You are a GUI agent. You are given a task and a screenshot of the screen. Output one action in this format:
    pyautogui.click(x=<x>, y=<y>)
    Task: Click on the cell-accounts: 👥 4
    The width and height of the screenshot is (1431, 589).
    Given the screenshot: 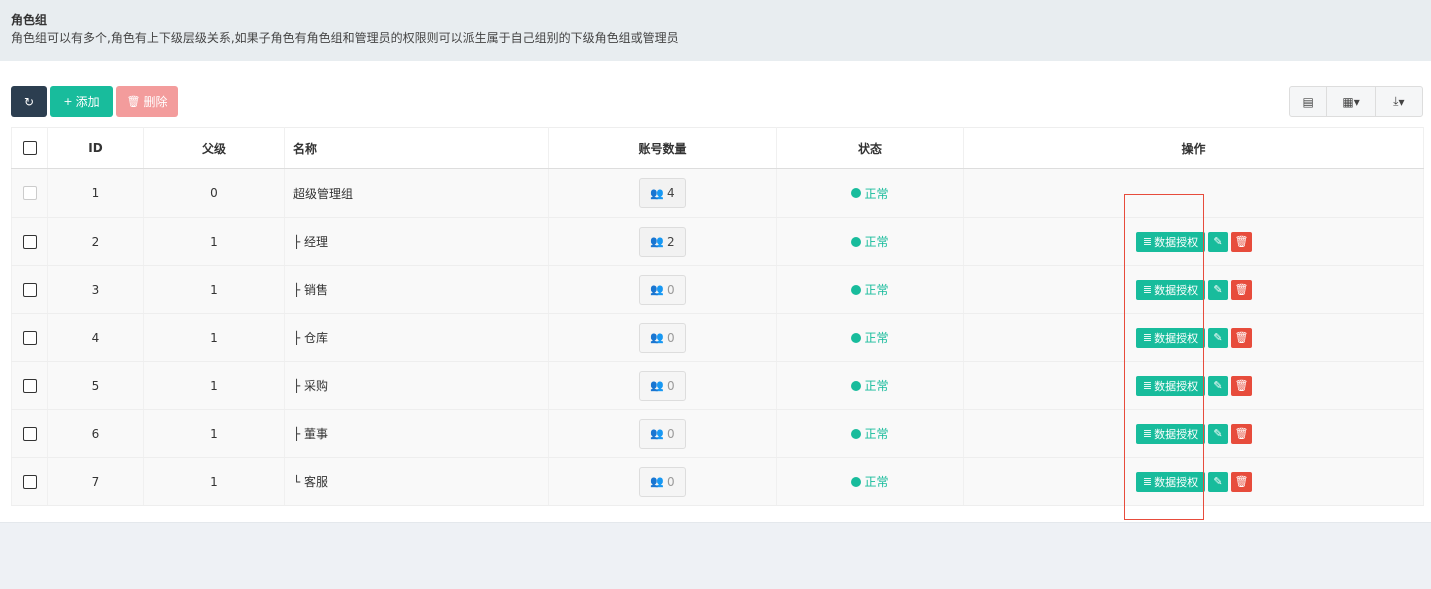 What is the action you would take?
    pyautogui.click(x=662, y=193)
    